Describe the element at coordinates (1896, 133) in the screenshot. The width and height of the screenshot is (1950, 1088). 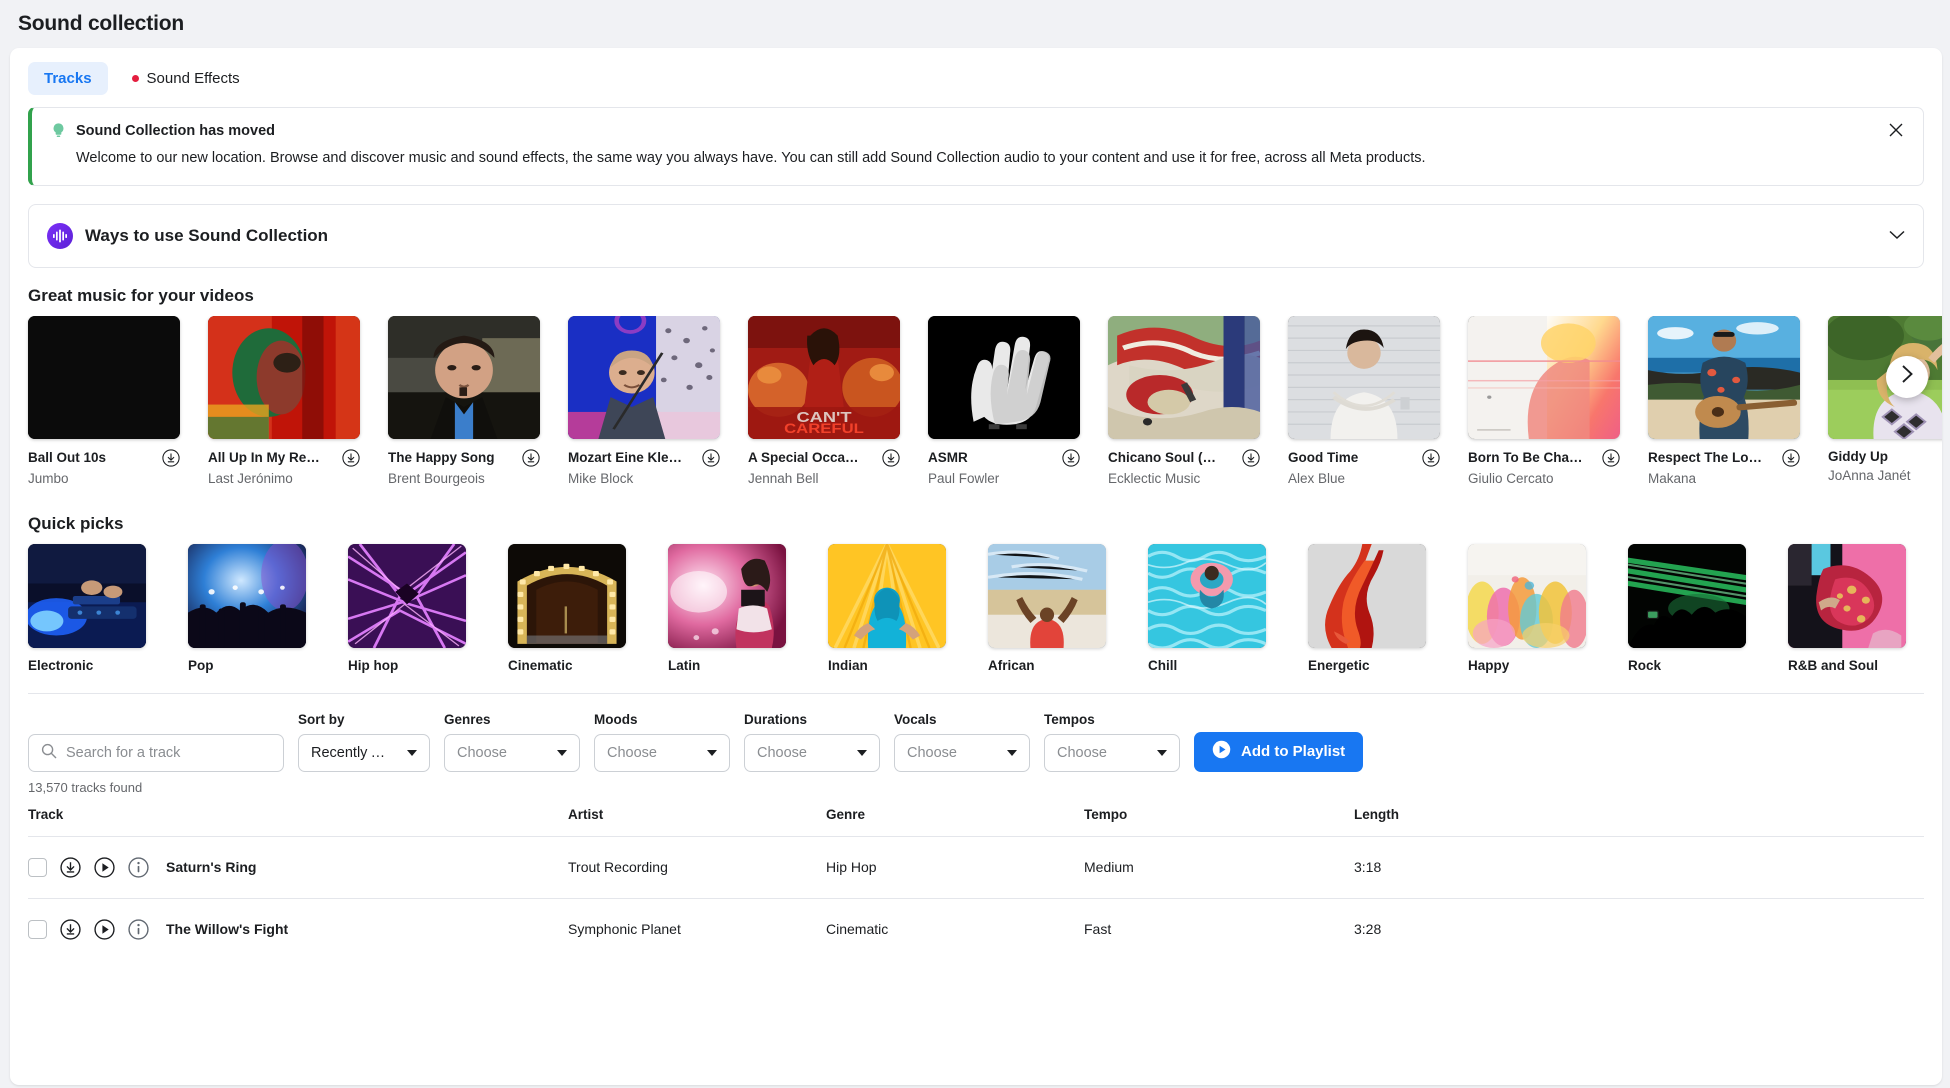
I see `close-icon` at that location.